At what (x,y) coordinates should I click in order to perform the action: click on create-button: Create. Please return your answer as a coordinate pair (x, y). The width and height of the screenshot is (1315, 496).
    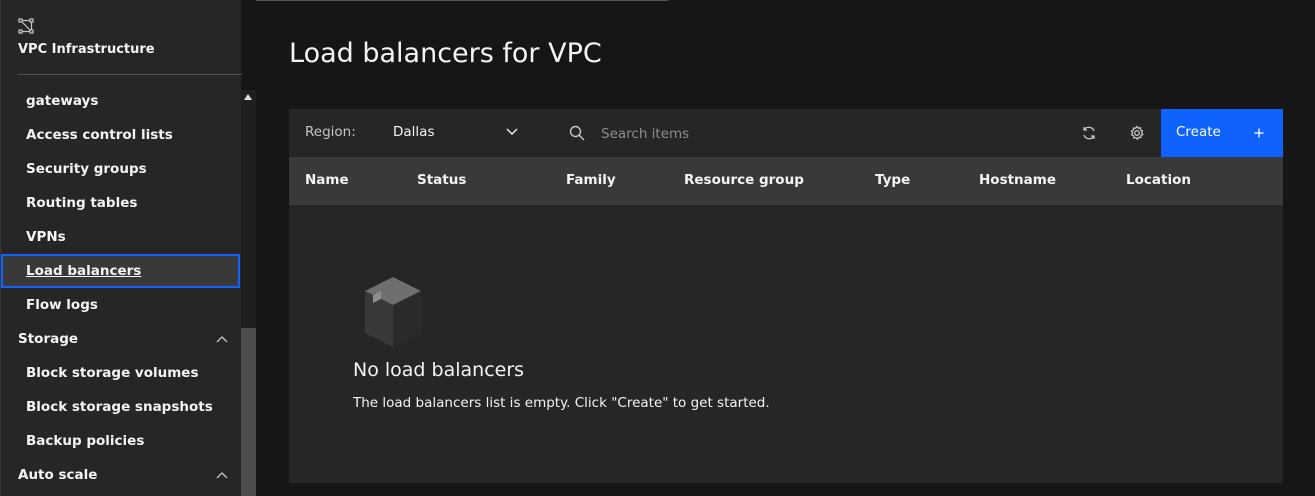
    Looking at the image, I should click on (1222, 133).